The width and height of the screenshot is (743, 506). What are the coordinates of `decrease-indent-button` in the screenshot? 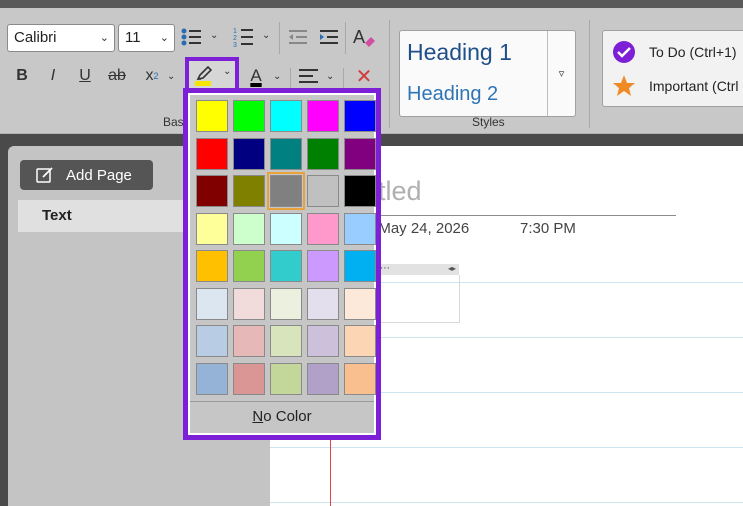 It's located at (298, 37).